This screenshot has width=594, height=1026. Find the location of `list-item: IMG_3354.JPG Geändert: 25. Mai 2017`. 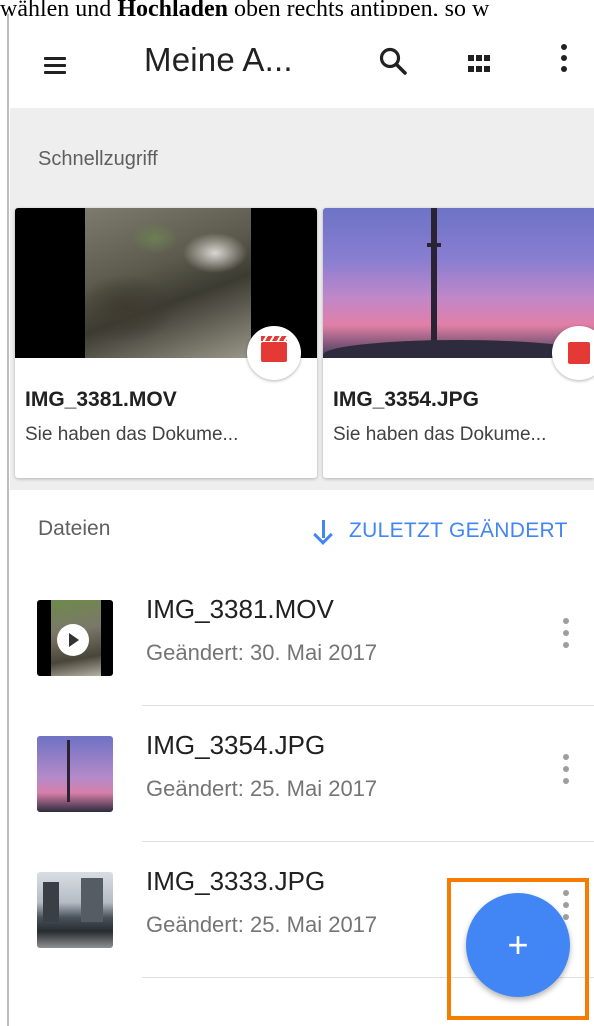

list-item: IMG_3354.JPG Geändert: 25. Mai 2017 is located at coordinates (302, 774).